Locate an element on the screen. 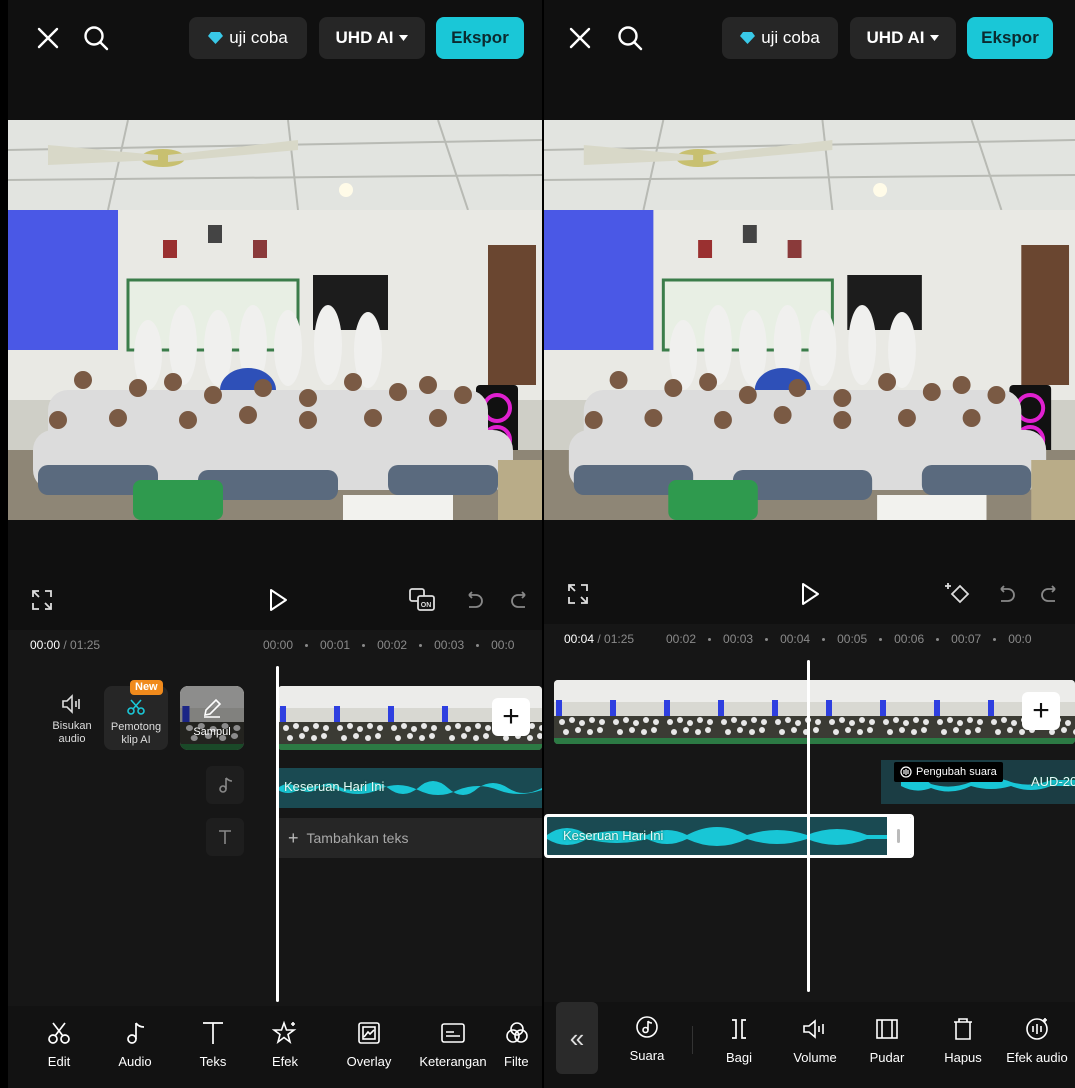  quality-label: UHD AI is located at coordinates (895, 37).